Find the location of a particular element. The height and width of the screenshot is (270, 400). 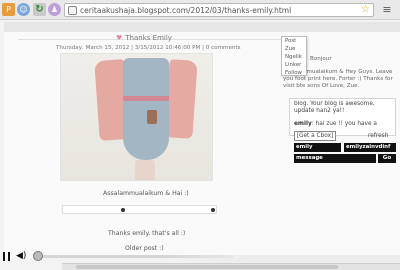

message-text: : hai zue !! you have a is located at coordinates (344, 124).